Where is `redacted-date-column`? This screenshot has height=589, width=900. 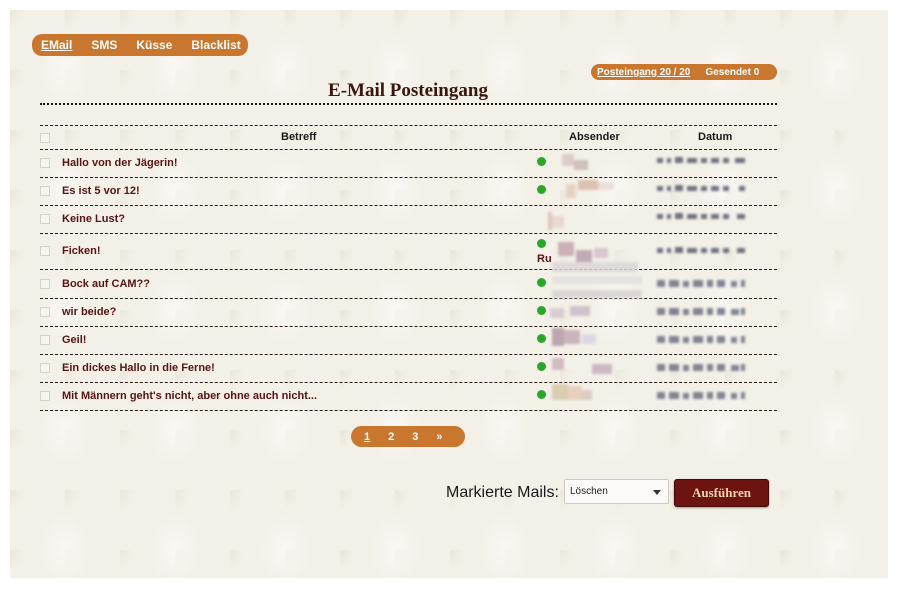 redacted-date-column is located at coordinates (701, 278).